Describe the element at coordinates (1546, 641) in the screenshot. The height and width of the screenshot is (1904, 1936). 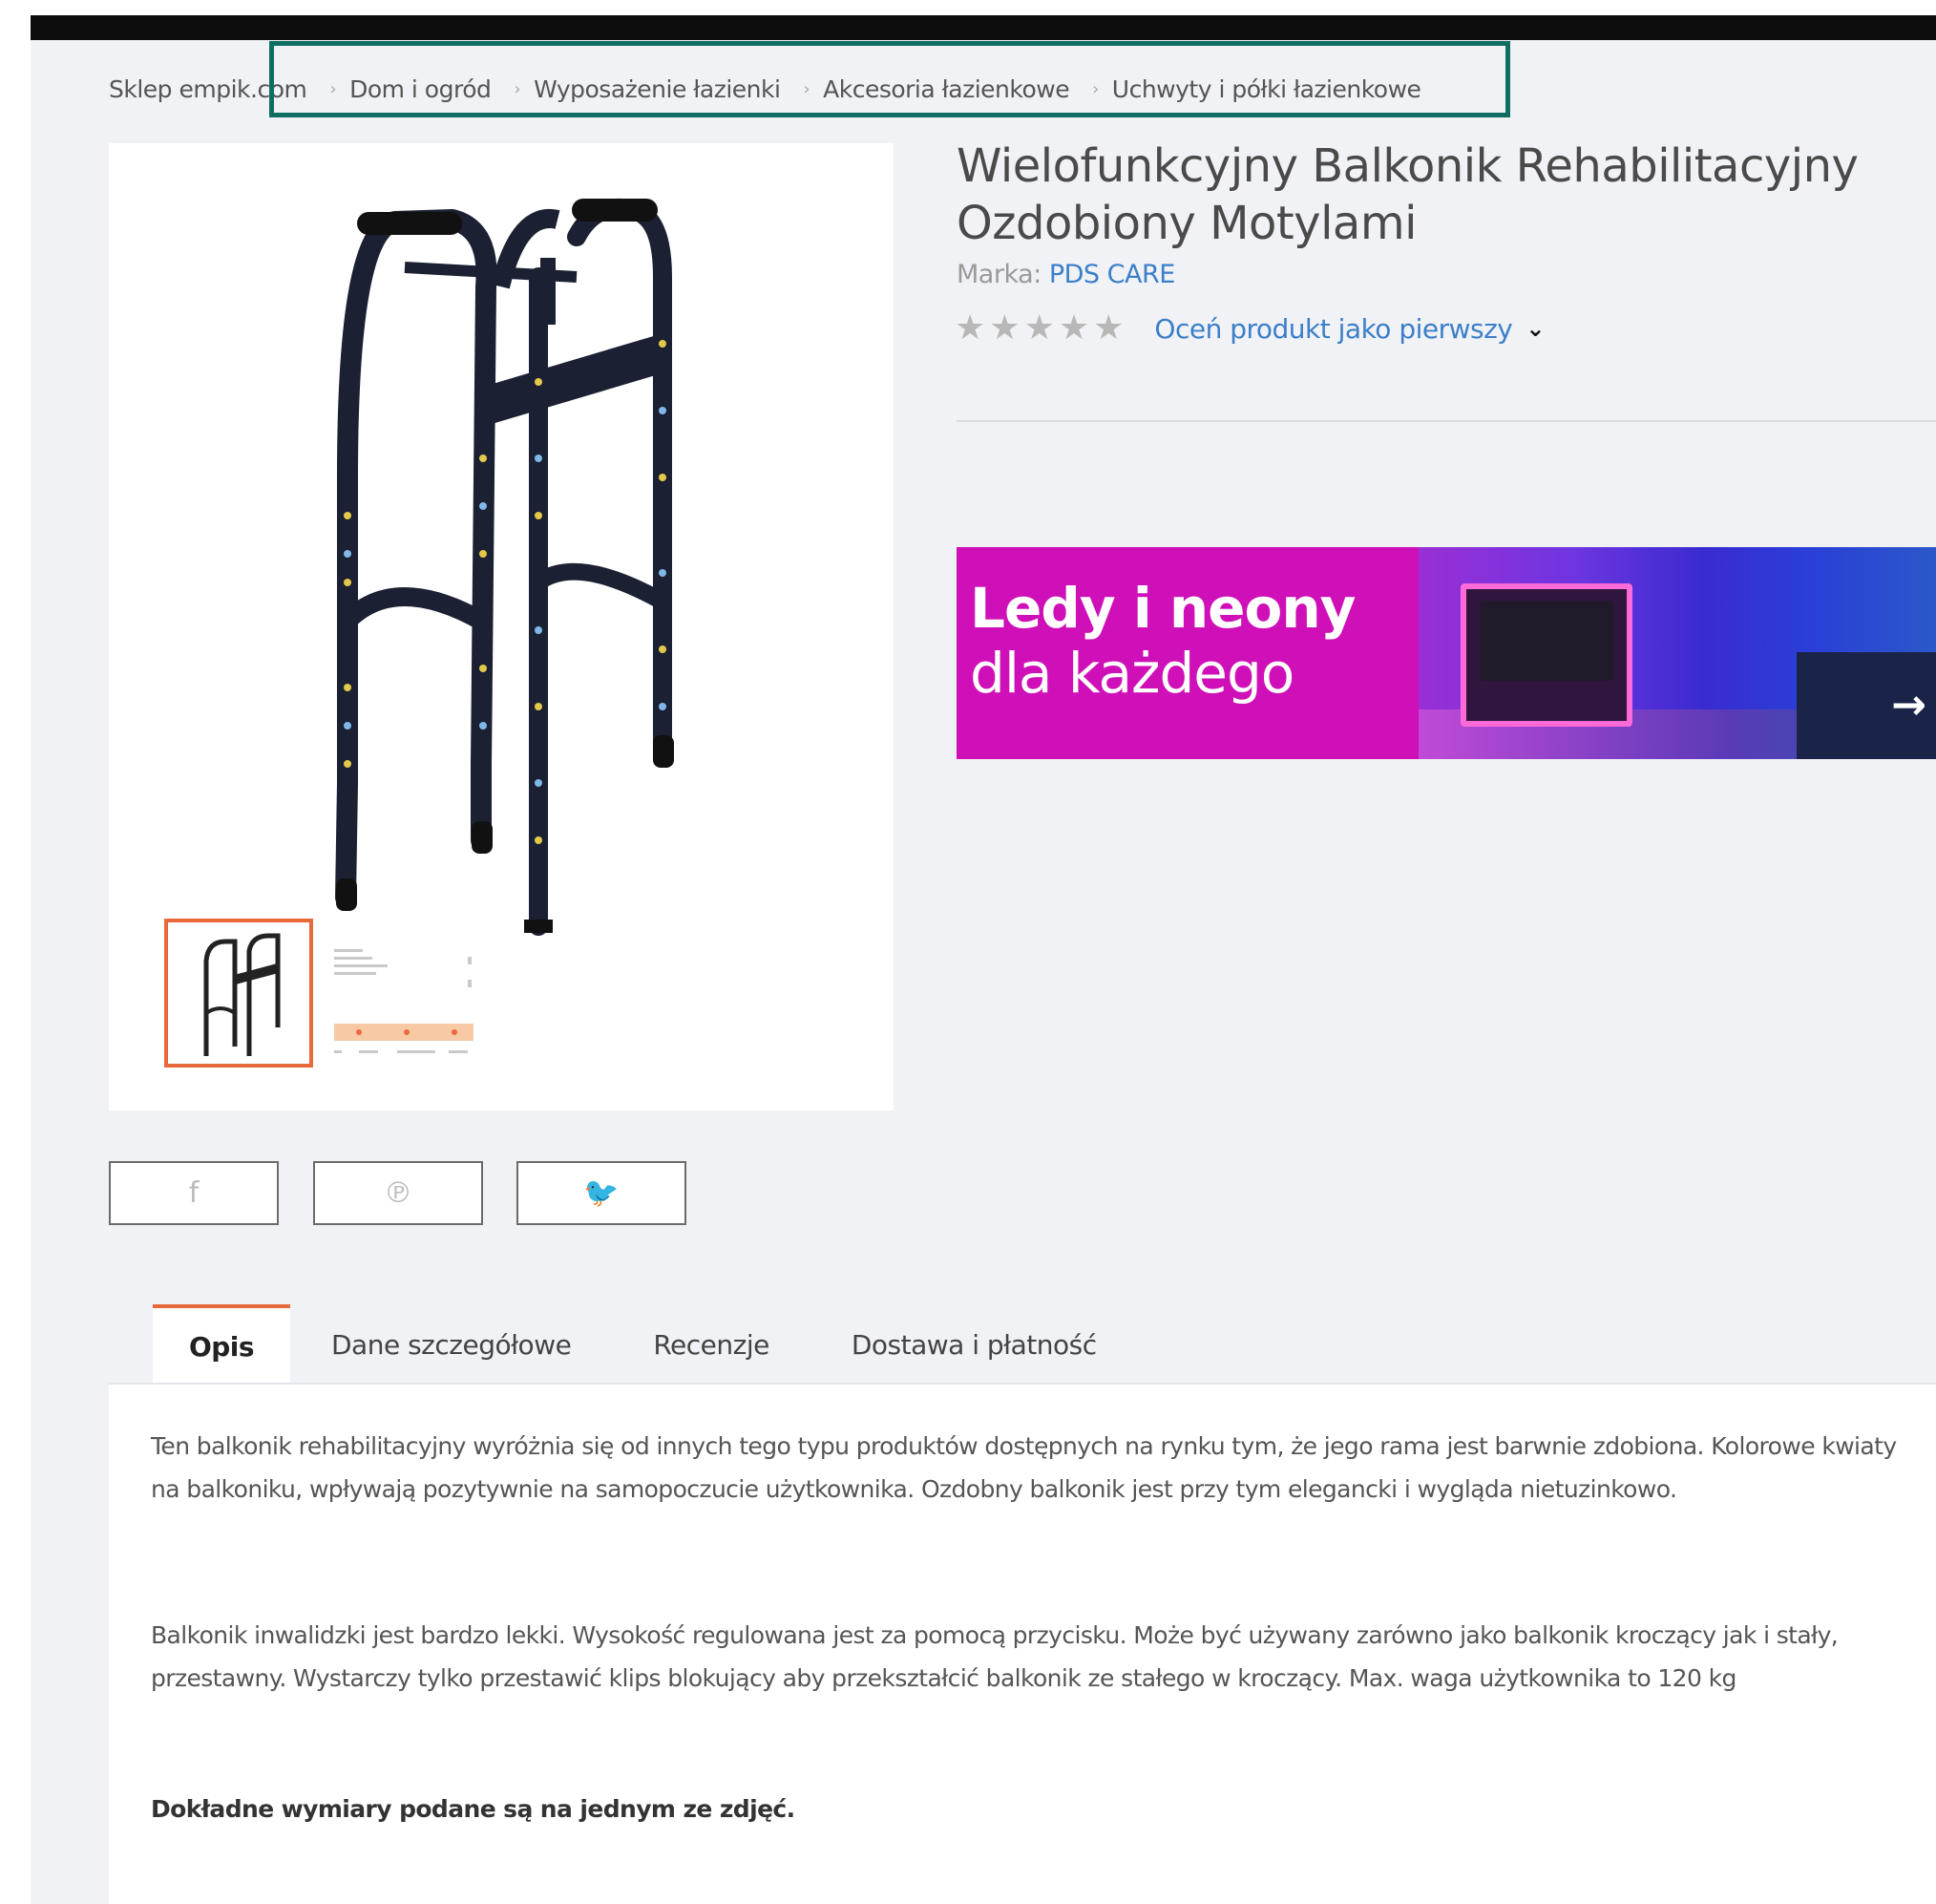
I see `banner-photo-screen` at that location.